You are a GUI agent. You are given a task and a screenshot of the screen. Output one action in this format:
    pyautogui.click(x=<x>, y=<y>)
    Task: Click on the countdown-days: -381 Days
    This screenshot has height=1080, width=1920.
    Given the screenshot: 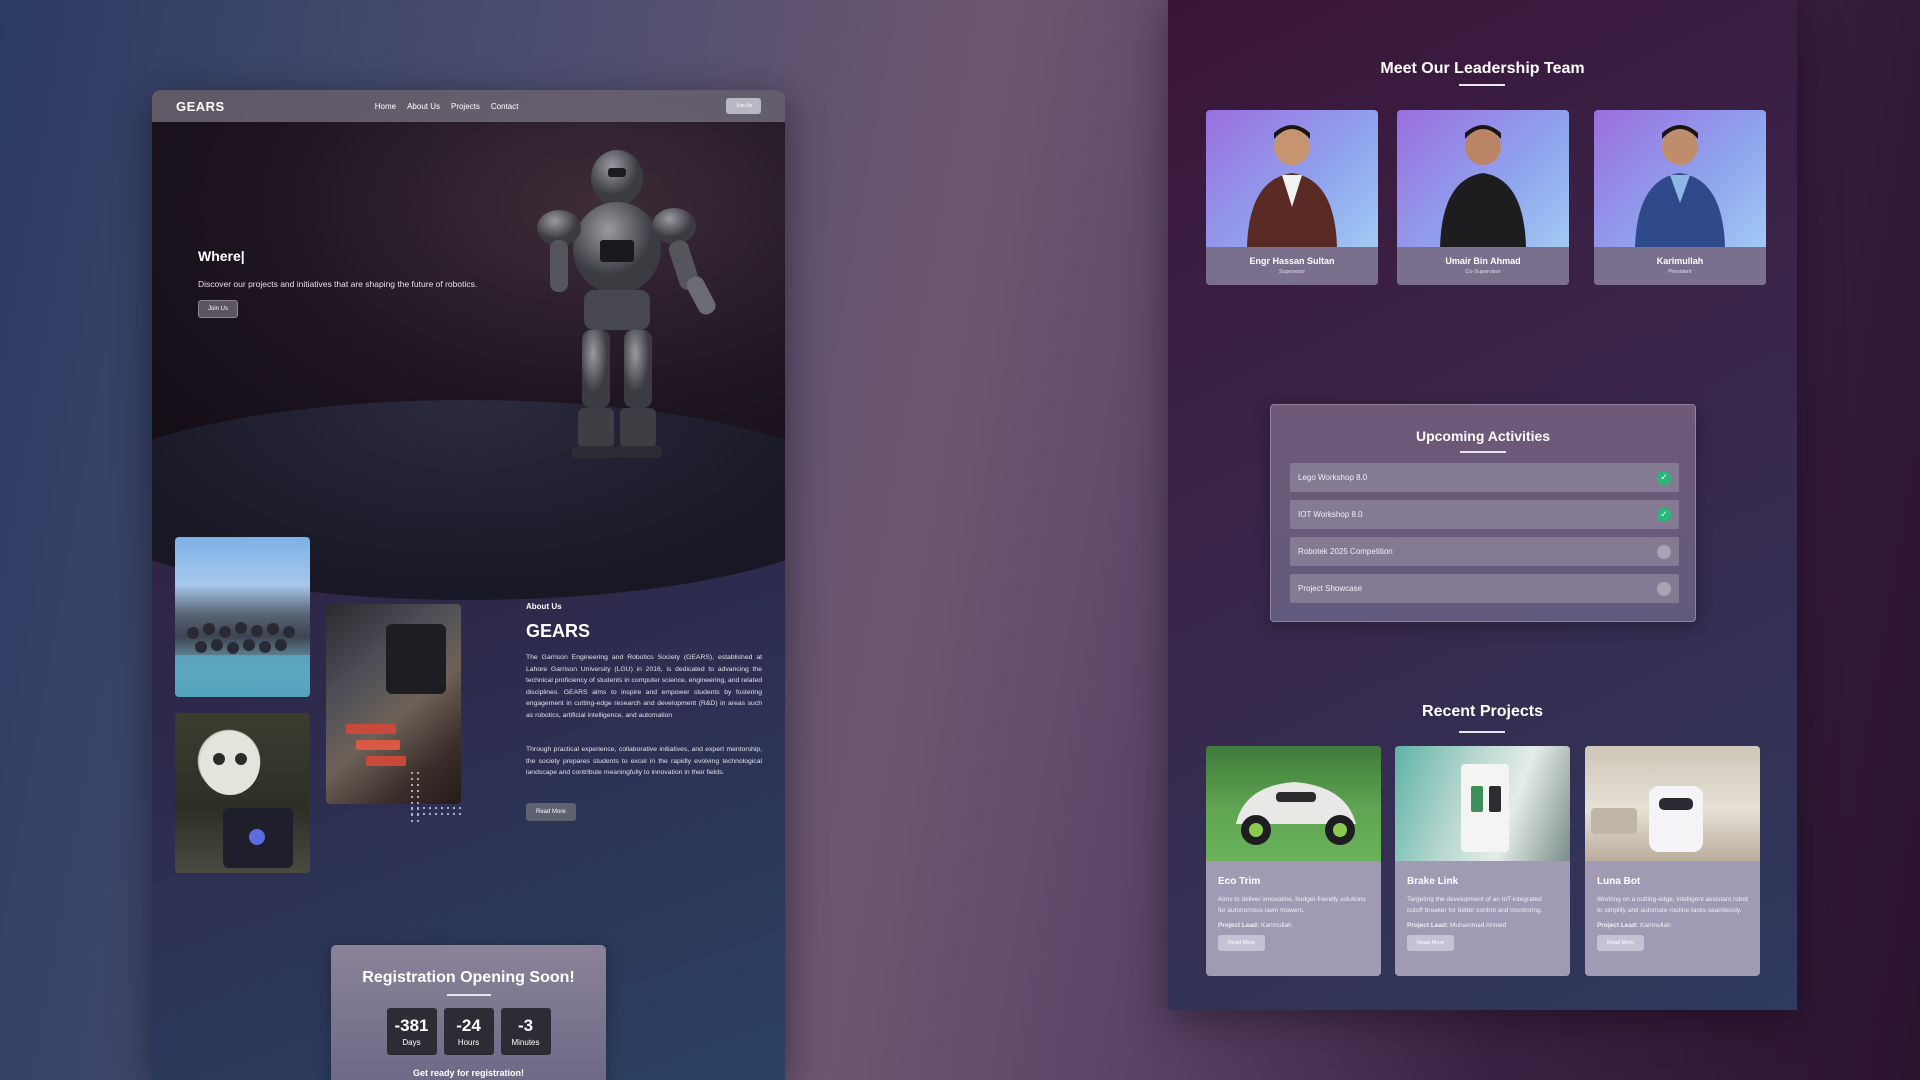 What is the action you would take?
    pyautogui.click(x=411, y=1031)
    